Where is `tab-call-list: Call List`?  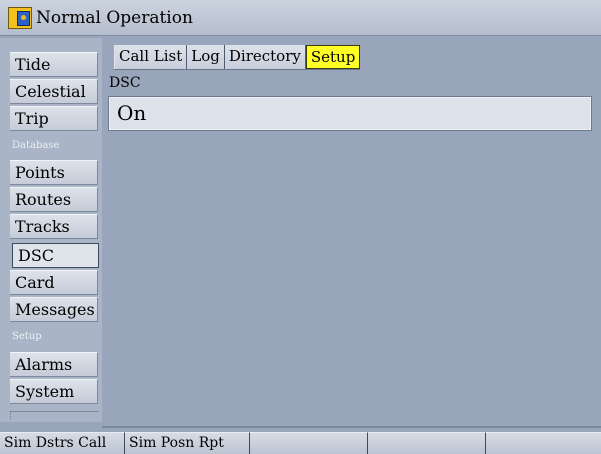
tab-call-list: Call List is located at coordinates (151, 57).